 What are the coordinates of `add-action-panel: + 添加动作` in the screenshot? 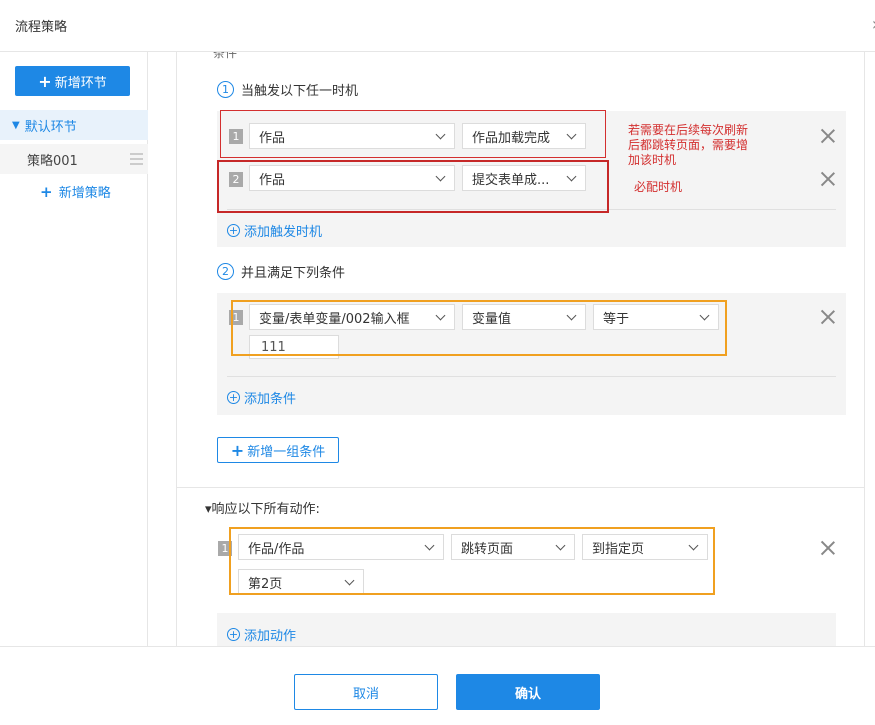 It's located at (526, 629).